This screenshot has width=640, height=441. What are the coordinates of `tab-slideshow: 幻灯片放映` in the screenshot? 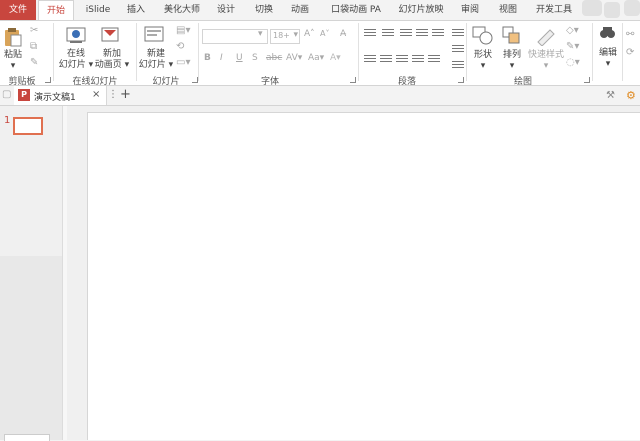 It's located at (421, 10).